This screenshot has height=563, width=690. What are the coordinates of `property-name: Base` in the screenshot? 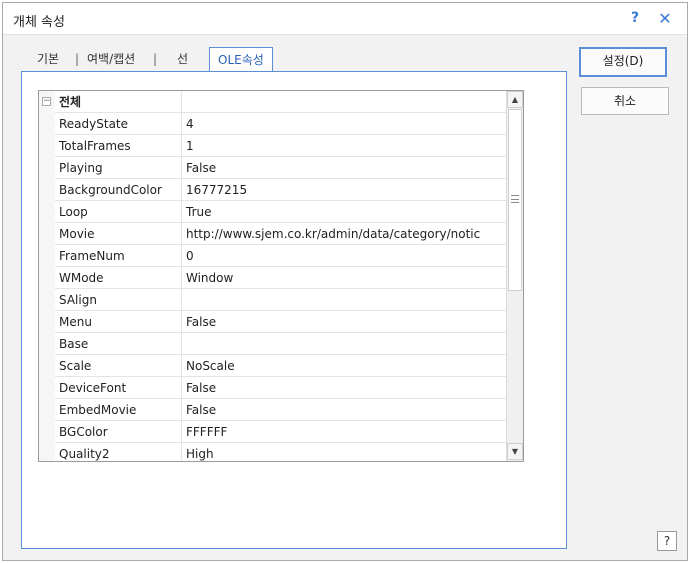 It's located at (119, 344).